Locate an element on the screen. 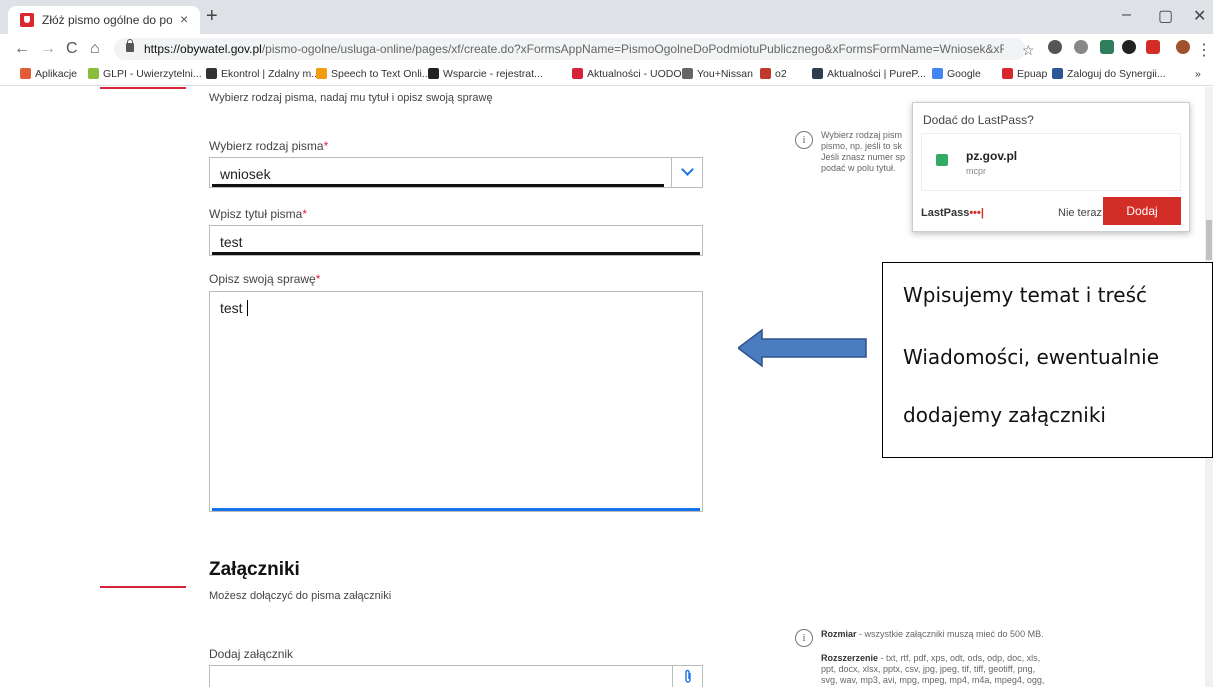  gov-favicon-icon is located at coordinates (27, 20).